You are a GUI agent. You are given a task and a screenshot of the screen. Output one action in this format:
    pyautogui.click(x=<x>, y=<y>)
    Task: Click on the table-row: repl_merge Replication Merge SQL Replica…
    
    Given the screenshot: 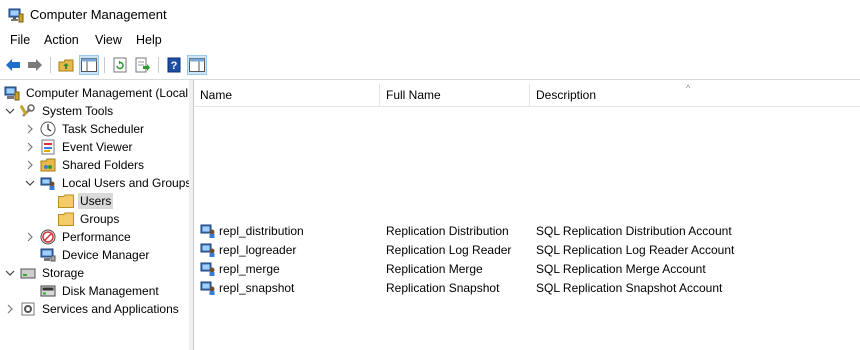 What is the action you would take?
    pyautogui.click(x=527, y=269)
    